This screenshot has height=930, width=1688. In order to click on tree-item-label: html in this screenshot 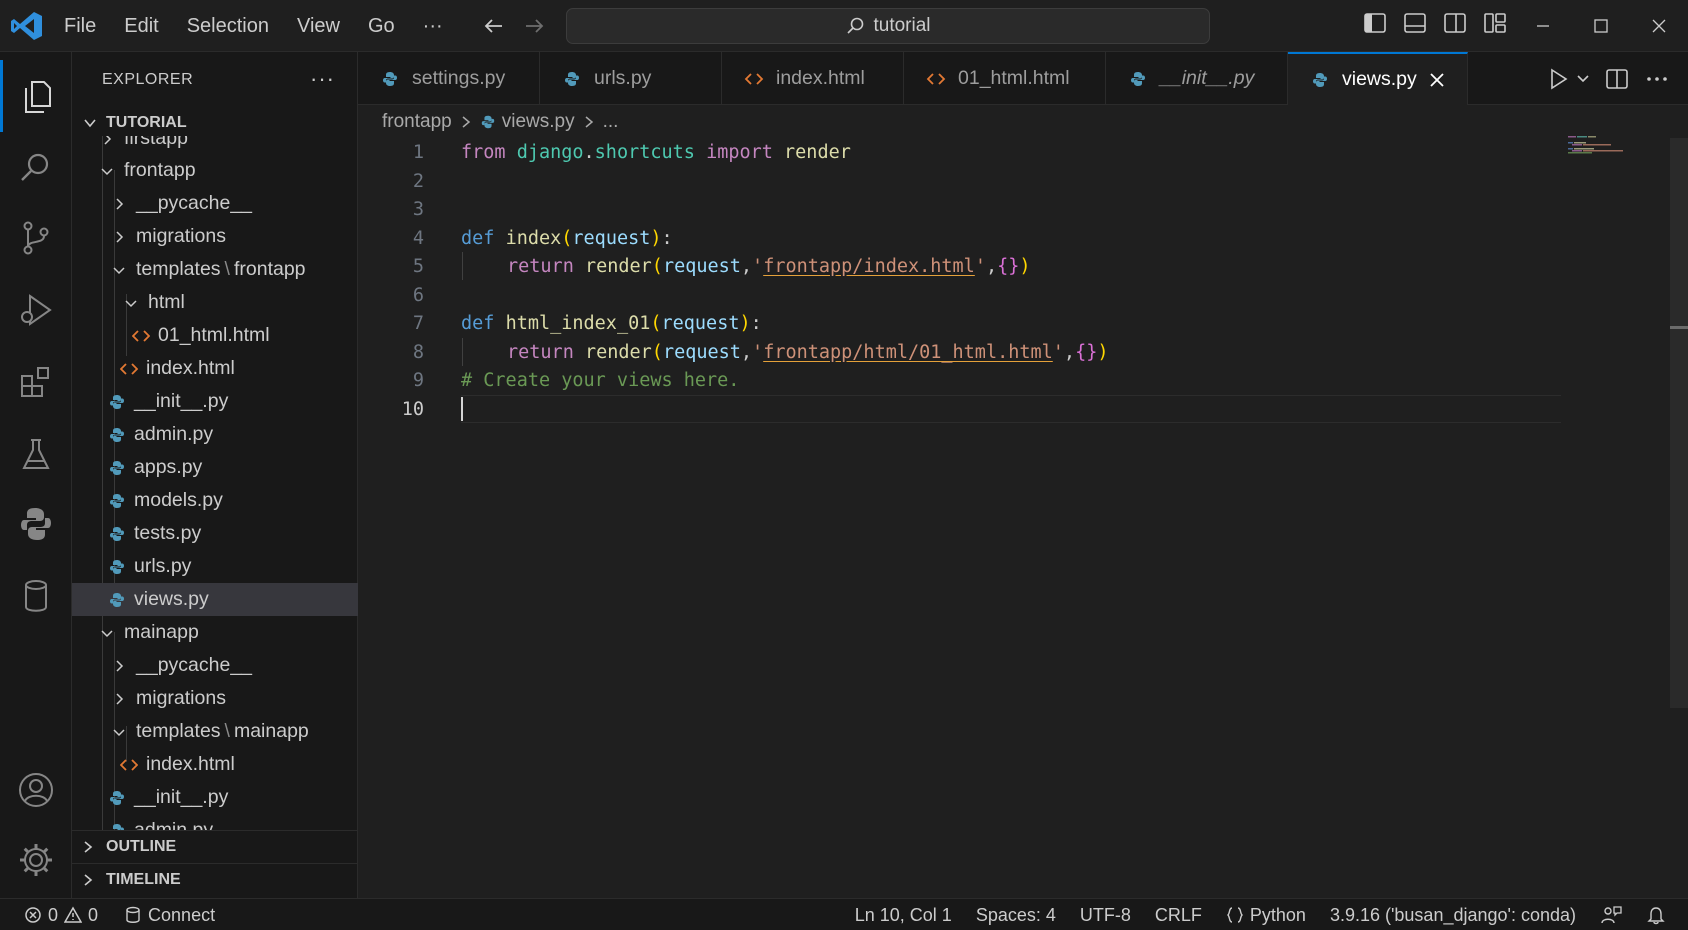, I will do `click(166, 302)`.